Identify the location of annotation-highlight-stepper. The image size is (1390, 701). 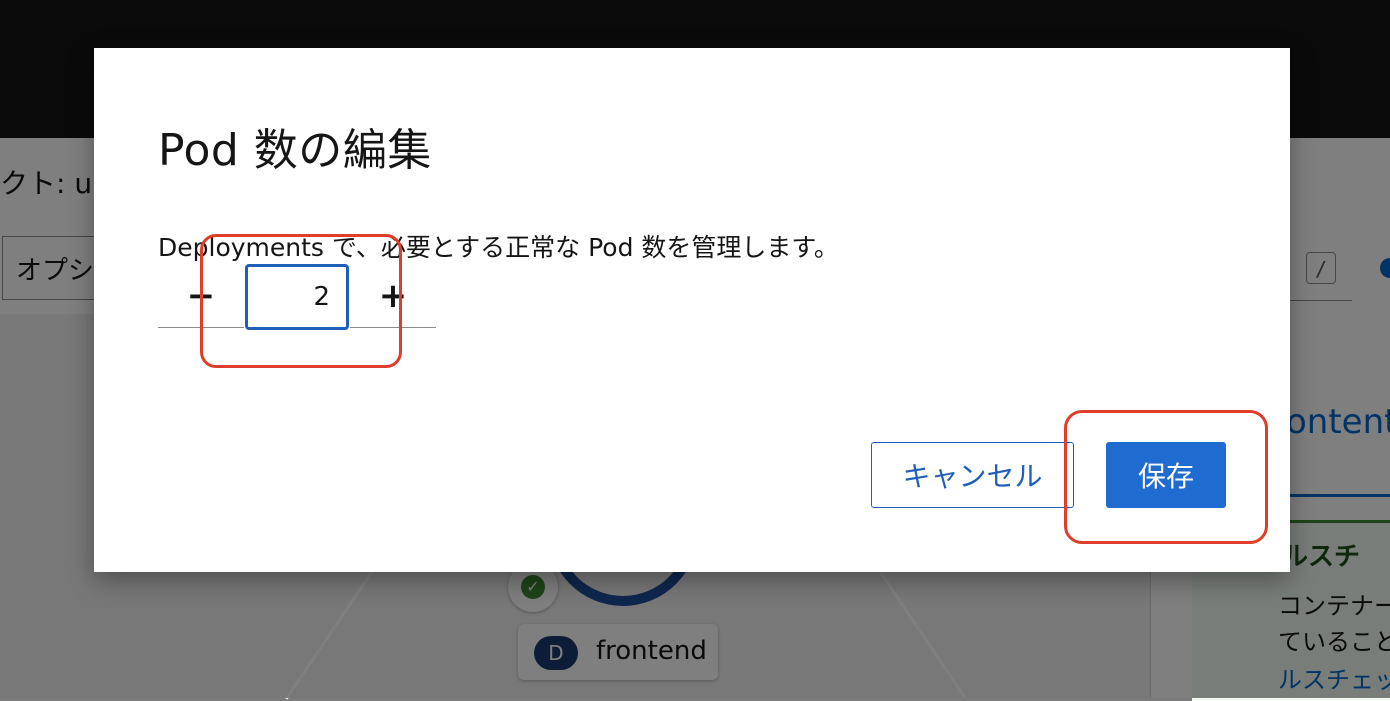
(301, 301).